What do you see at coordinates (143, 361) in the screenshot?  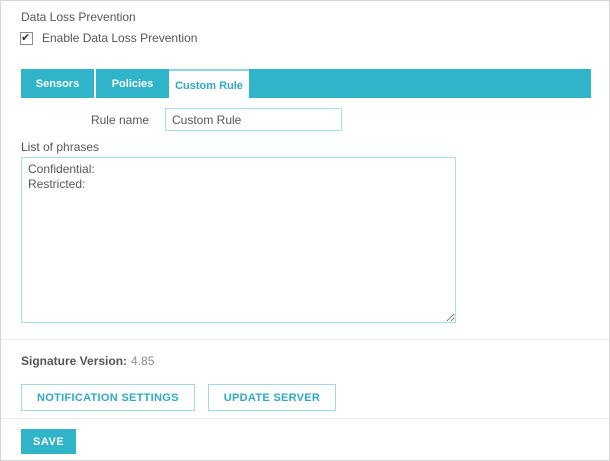 I see `signature-version-value: 4.85` at bounding box center [143, 361].